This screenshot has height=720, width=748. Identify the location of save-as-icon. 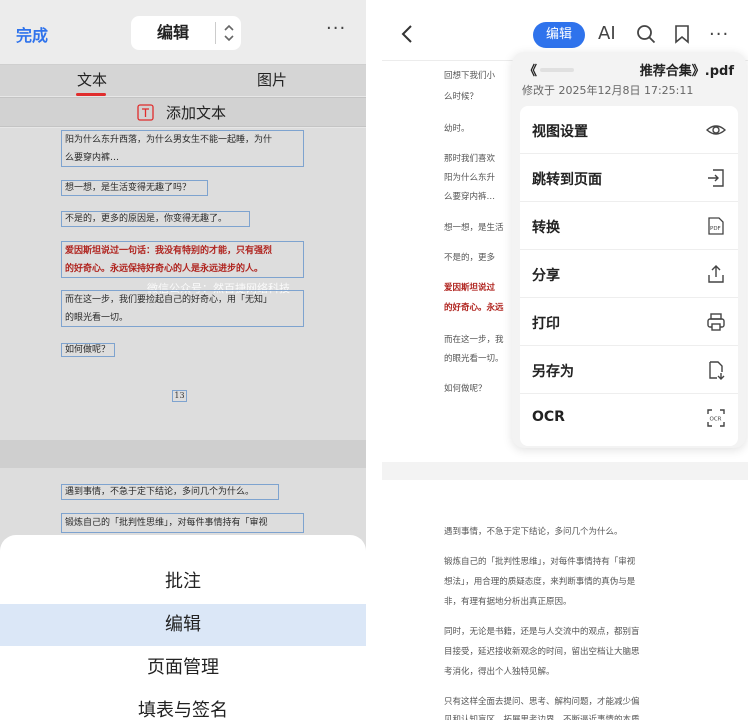
(717, 370).